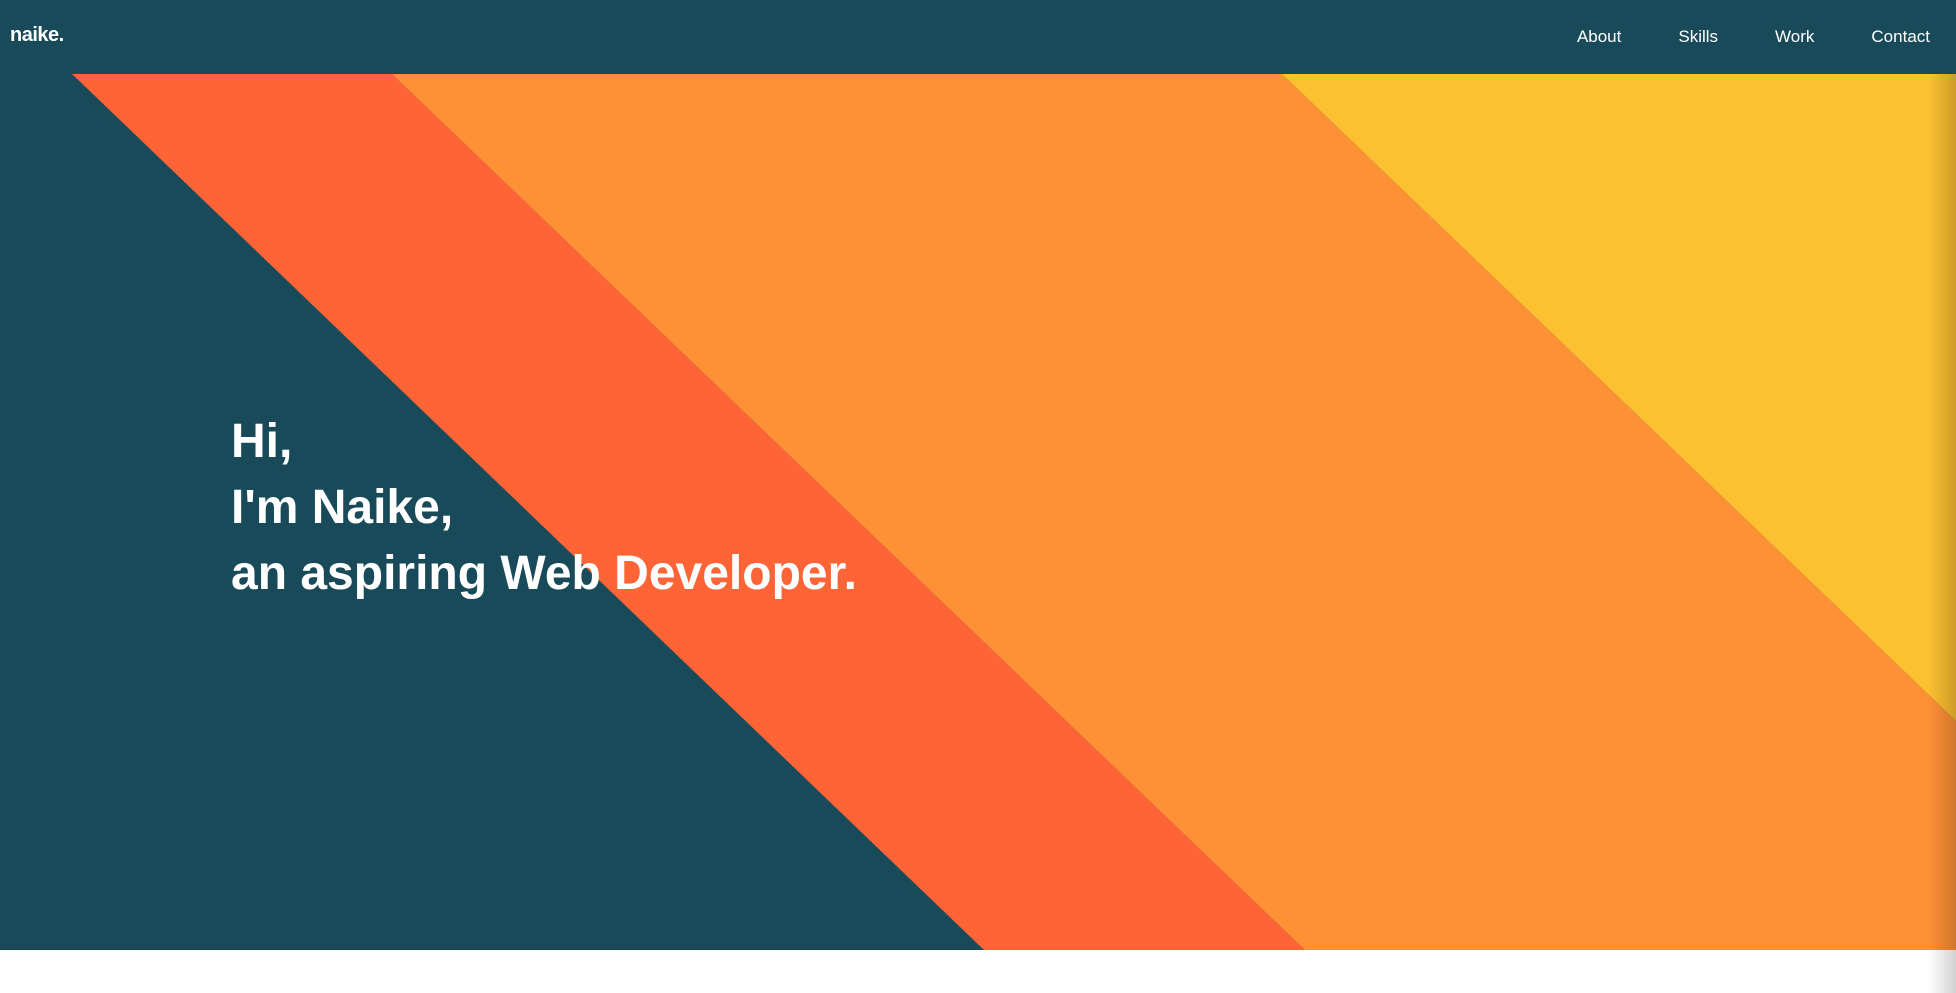 Image resolution: width=1956 pixels, height=993 pixels. Describe the element at coordinates (1698, 37) in the screenshot. I see `nav-link-skills: Skills` at that location.